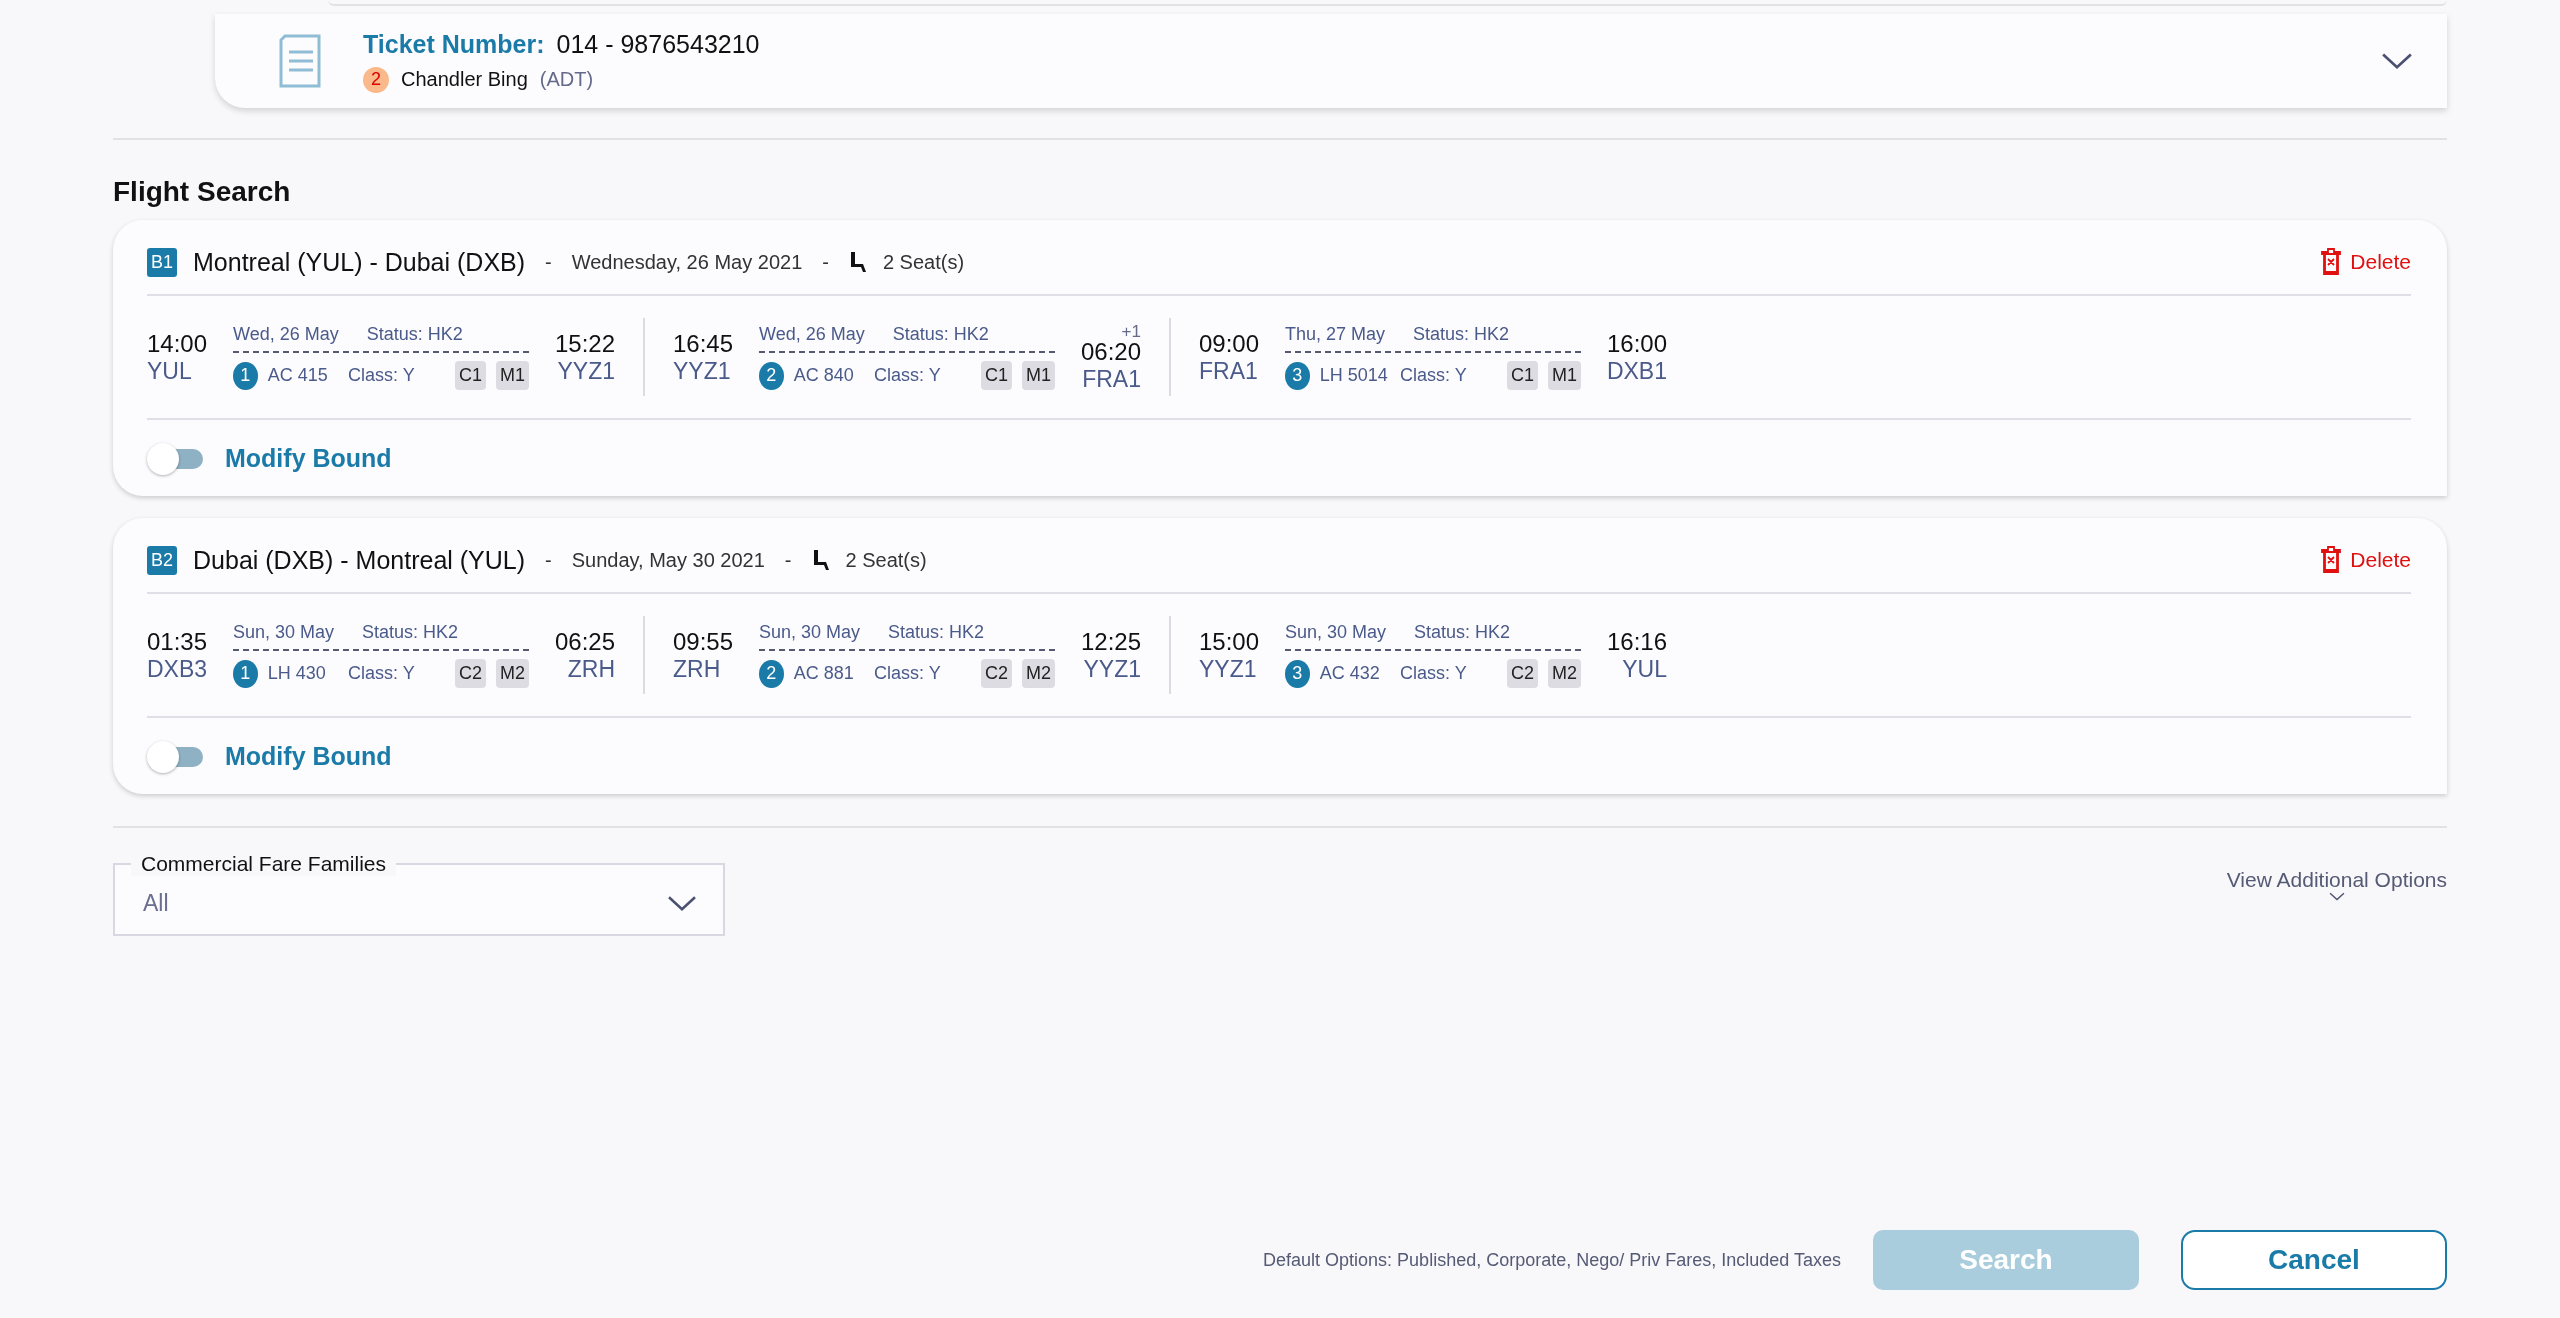  I want to click on bound-route: Dubai (DXB) - Montreal (YUL), so click(359, 560).